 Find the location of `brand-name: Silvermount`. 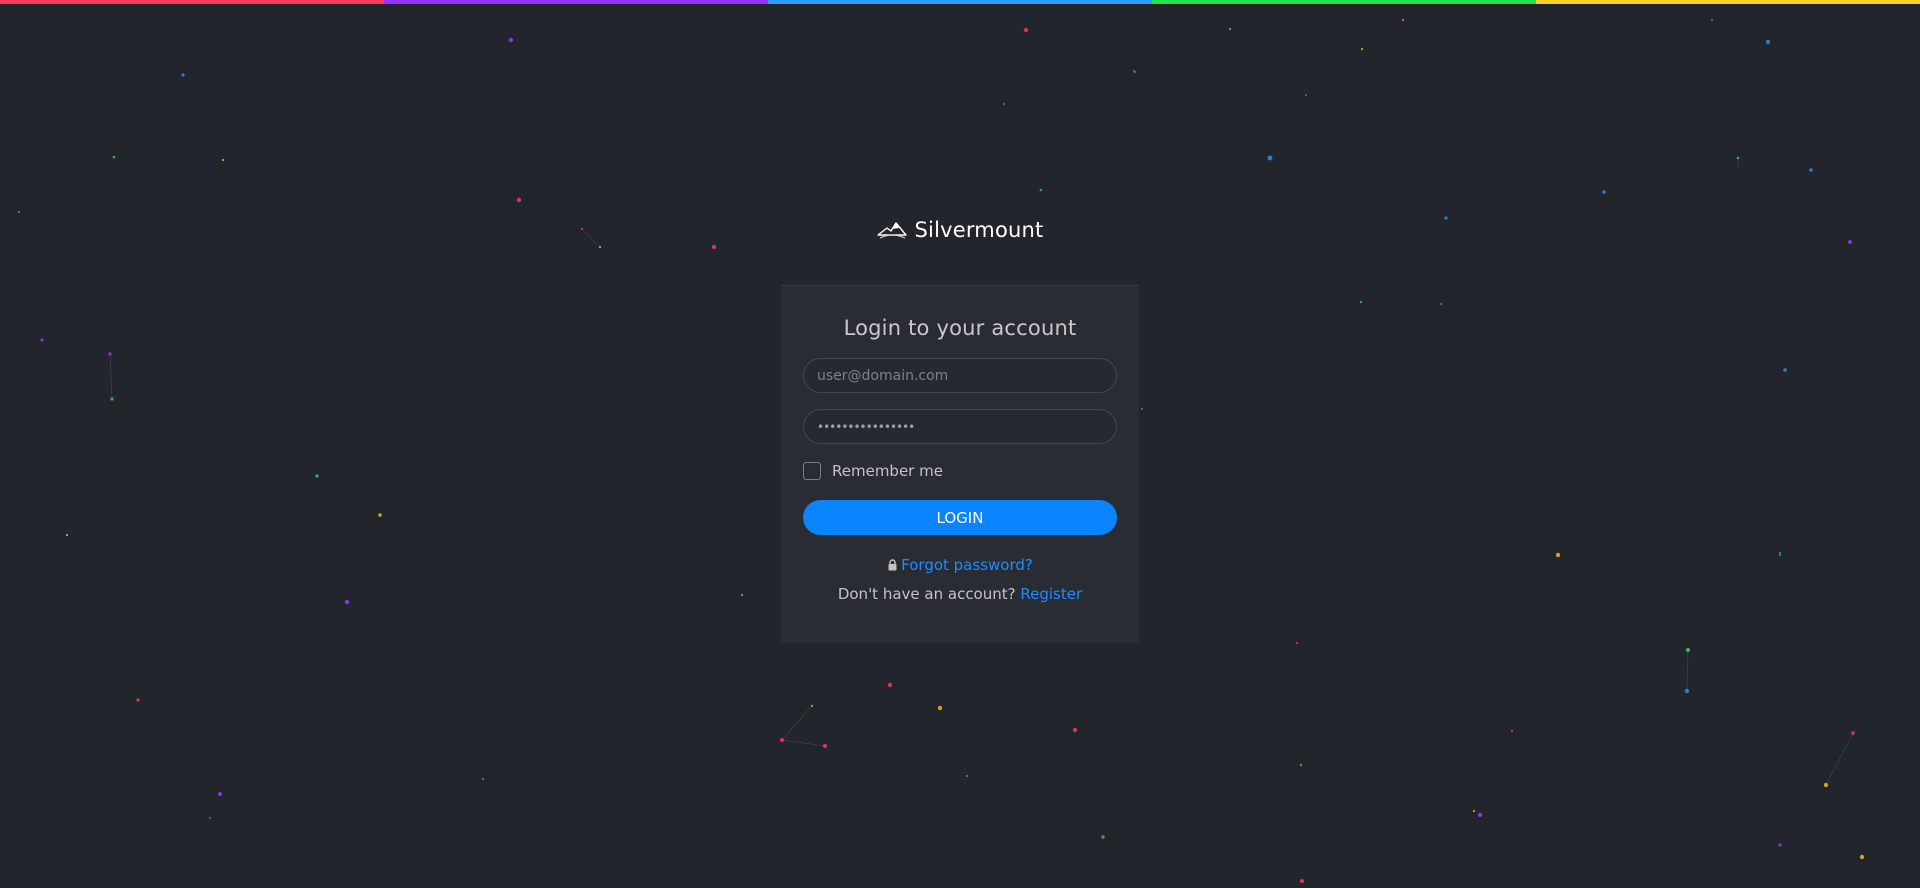

brand-name: Silvermount is located at coordinates (979, 230).